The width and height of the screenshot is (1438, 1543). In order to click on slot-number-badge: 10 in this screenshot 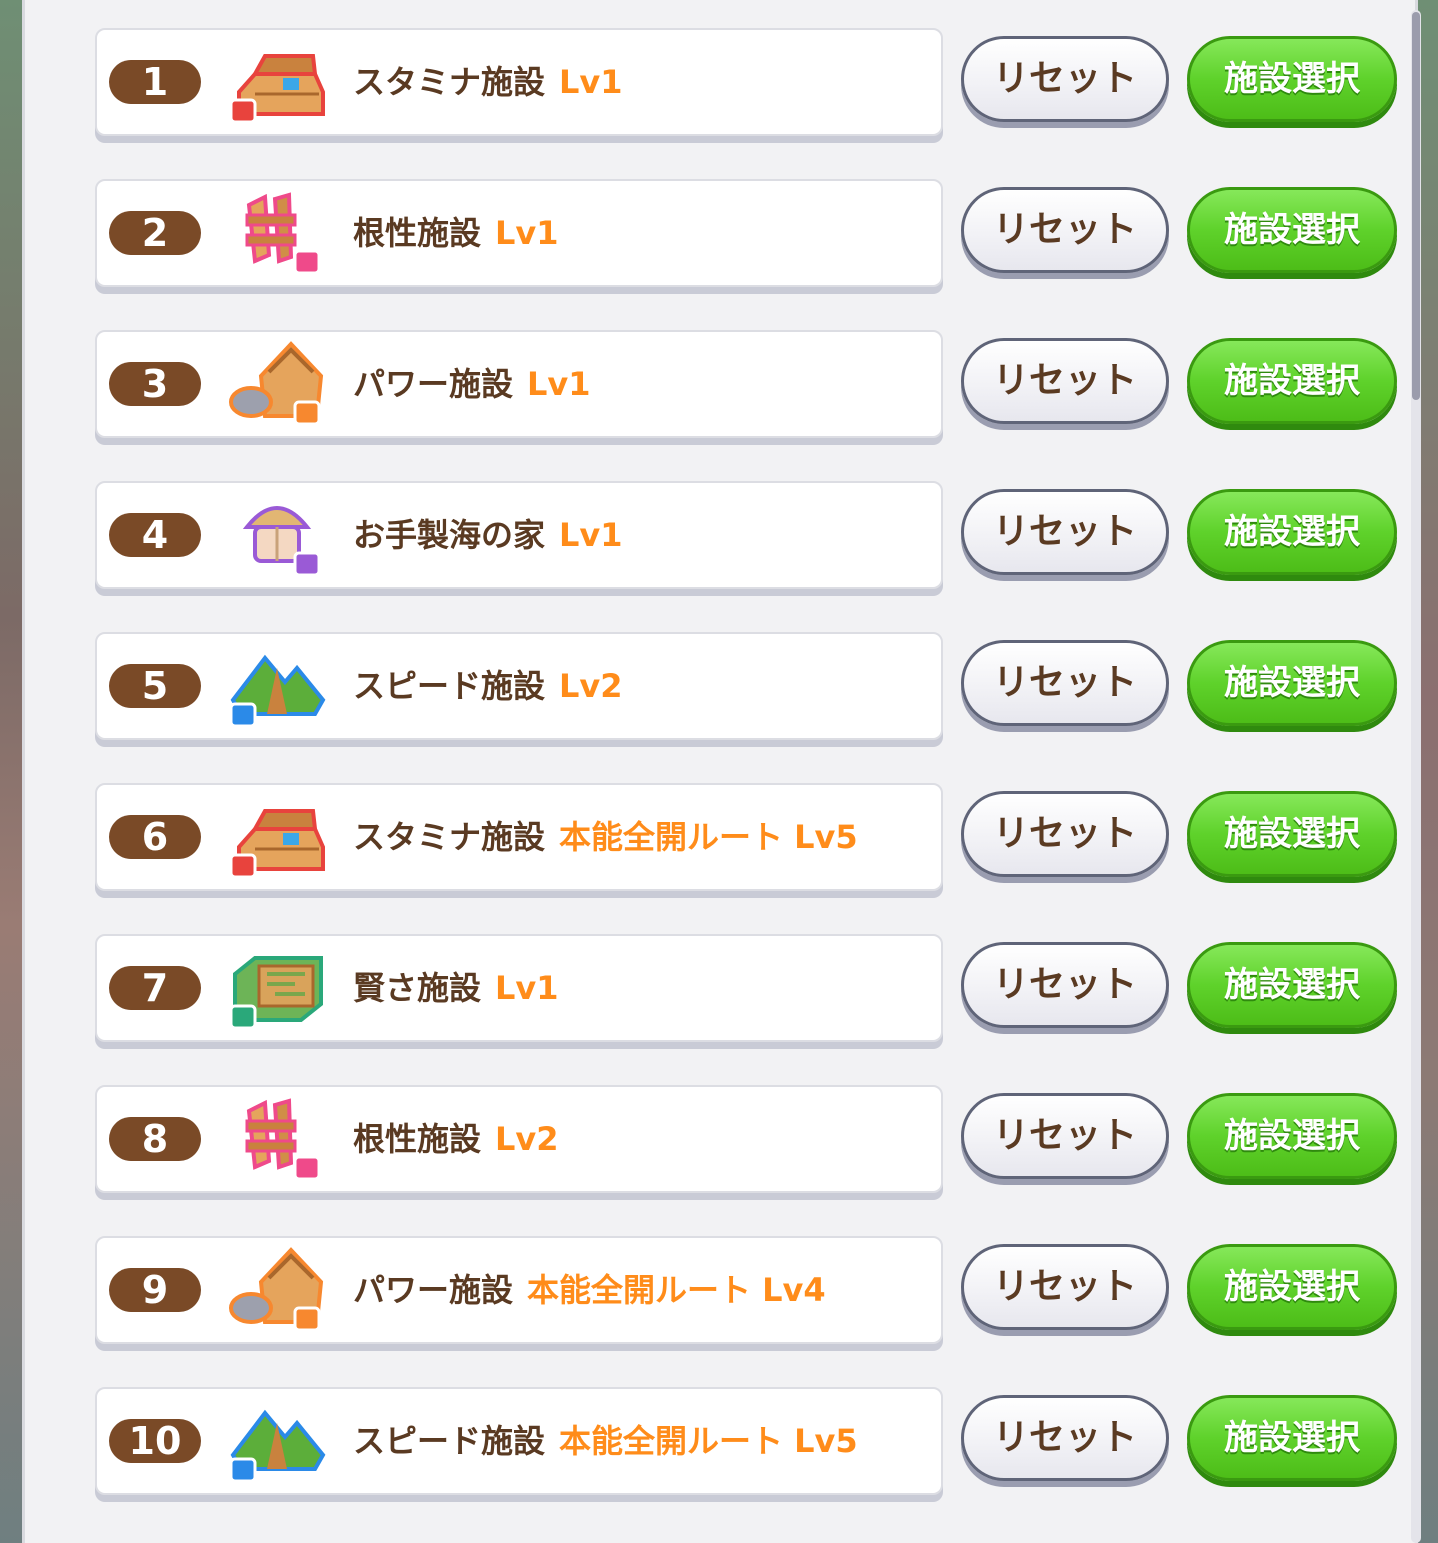, I will do `click(155, 1441)`.